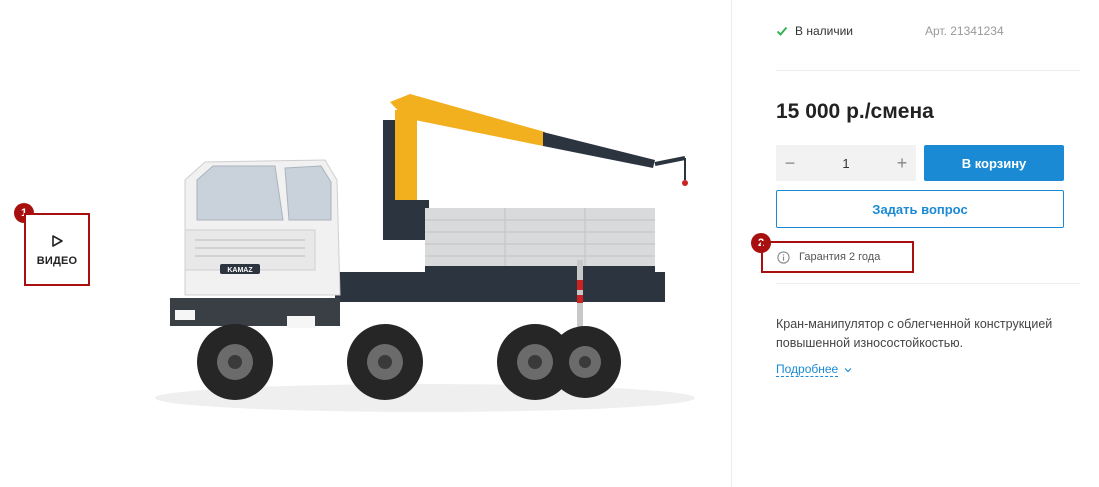 This screenshot has height=487, width=1099. What do you see at coordinates (855, 111) in the screenshot?
I see `product-price: 15 000 р./смена` at bounding box center [855, 111].